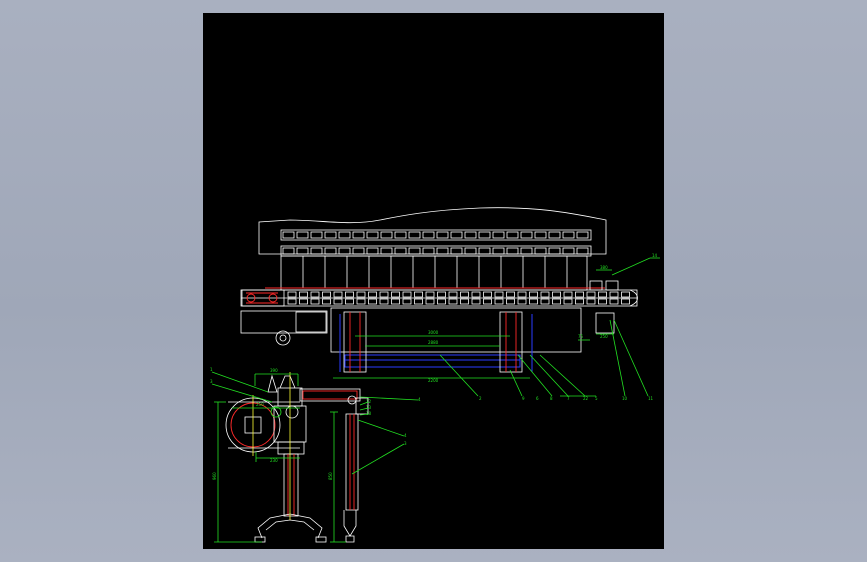 Image resolution: width=867 pixels, height=562 pixels. I want to click on dim-3000: 3000, so click(433, 332).